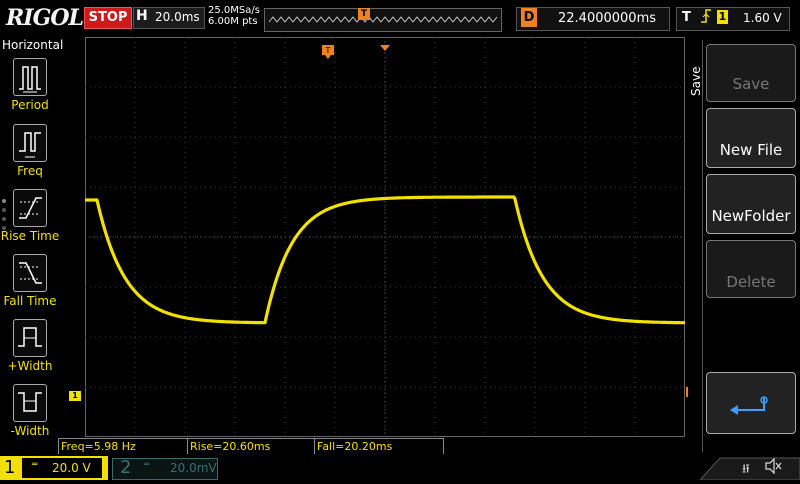 Image resolution: width=800 pixels, height=484 pixels. What do you see at coordinates (30, 143) in the screenshot?
I see `freq-icon` at bounding box center [30, 143].